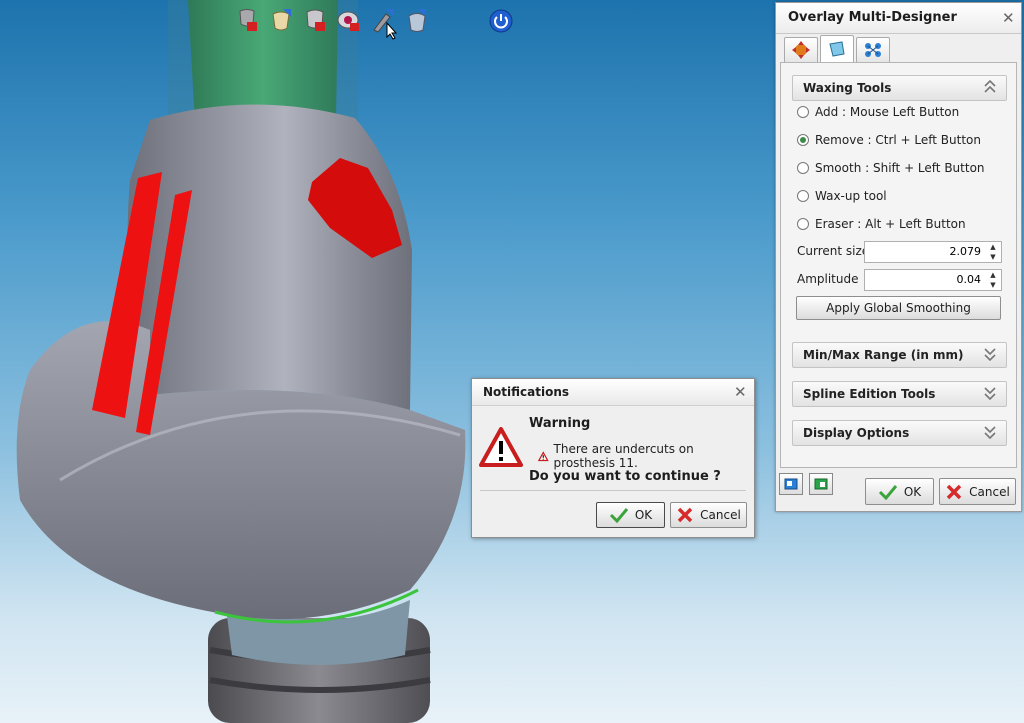 The width and height of the screenshot is (1024, 723). I want to click on mouse-cursor-icon, so click(392, 31).